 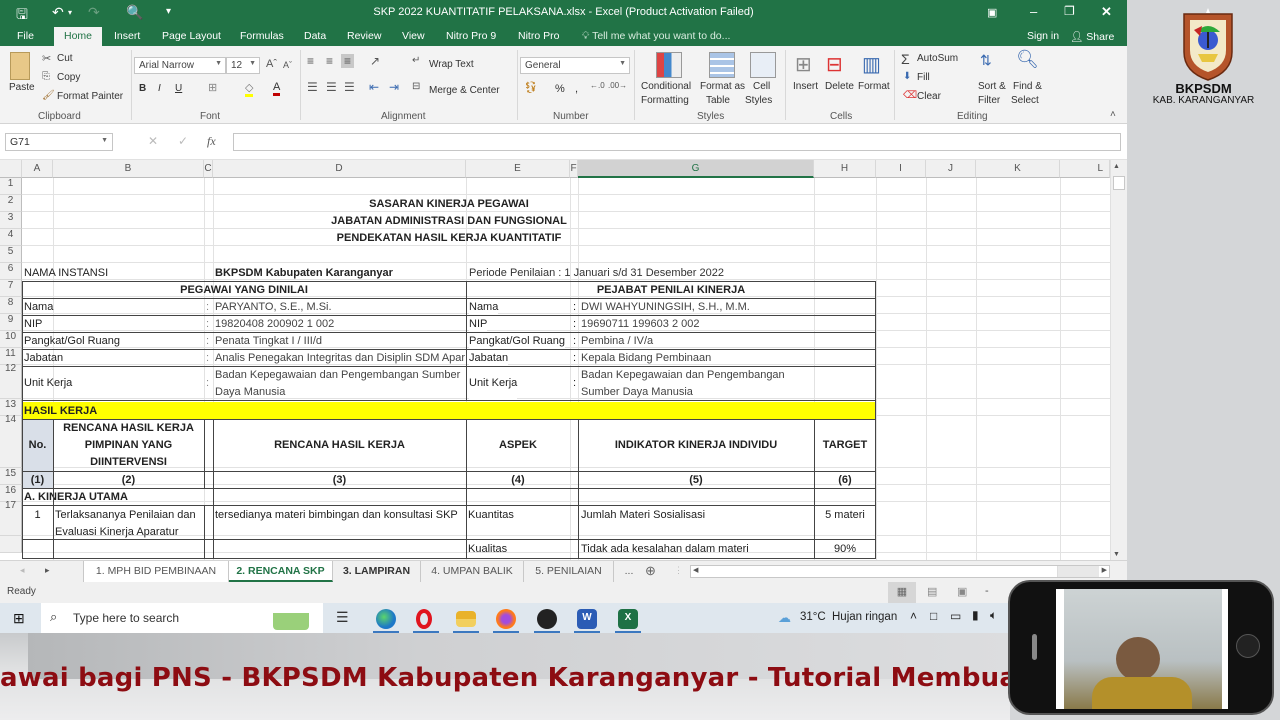 What do you see at coordinates (128, 169) in the screenshot?
I see `column-header-b: B` at bounding box center [128, 169].